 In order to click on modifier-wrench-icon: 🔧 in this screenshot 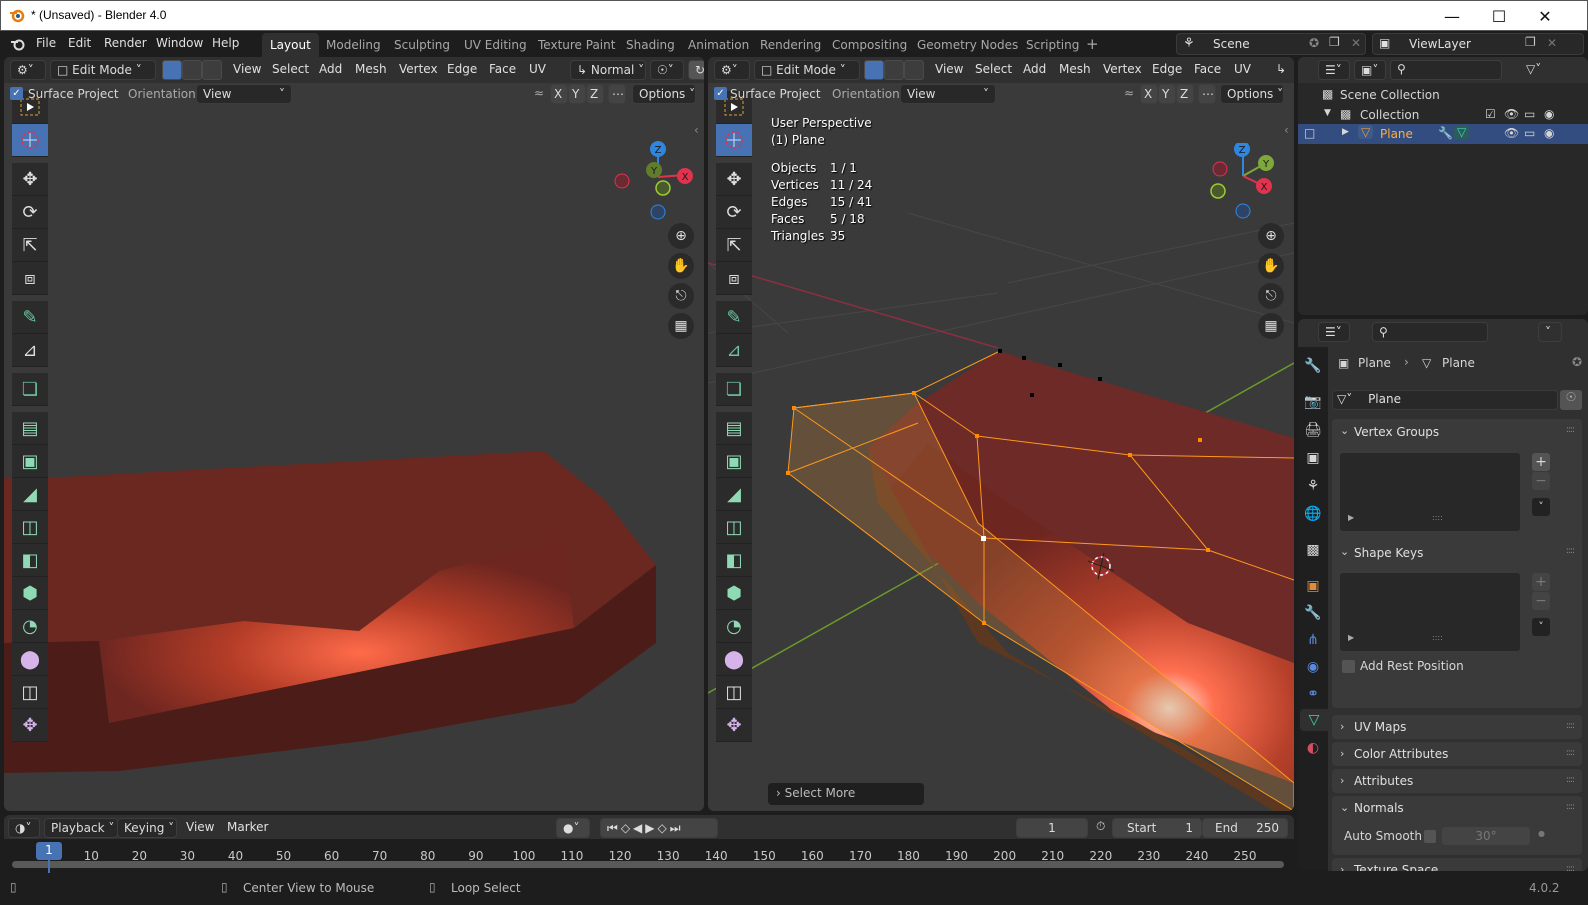, I will do `click(1445, 133)`.